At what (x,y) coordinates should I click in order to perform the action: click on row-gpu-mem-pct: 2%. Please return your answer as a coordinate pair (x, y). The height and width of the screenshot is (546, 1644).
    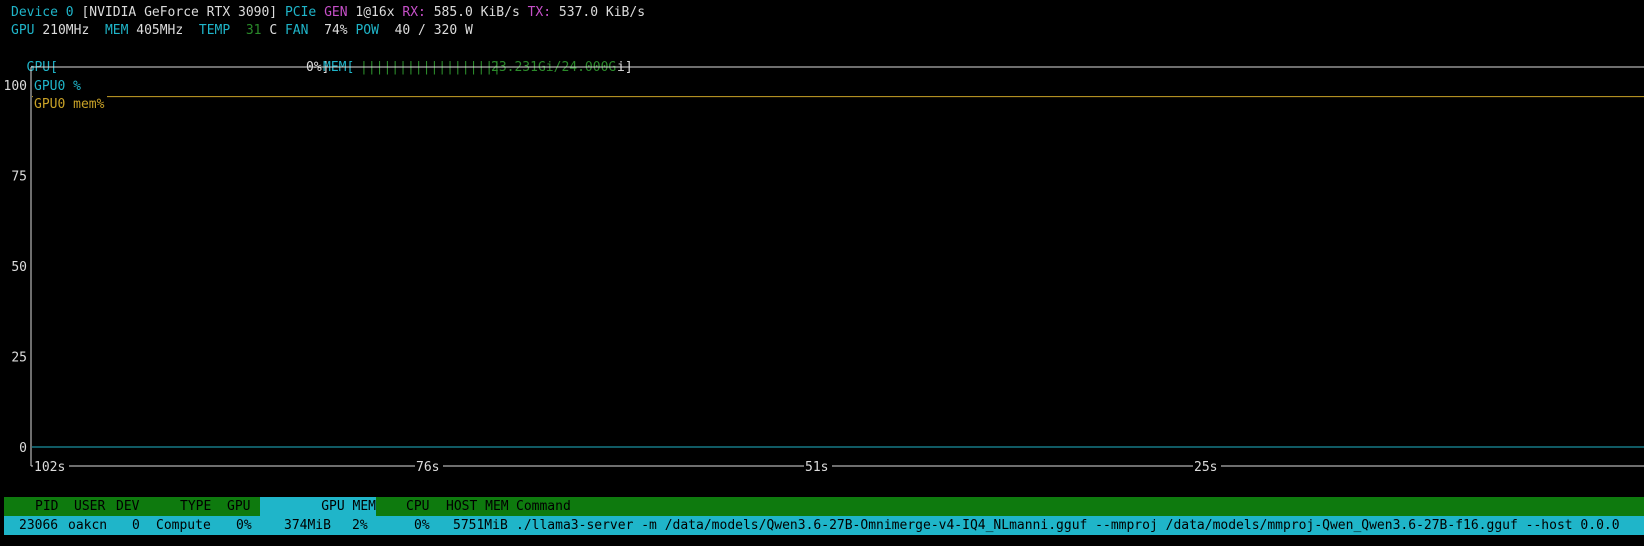
    Looking at the image, I should click on (360, 525).